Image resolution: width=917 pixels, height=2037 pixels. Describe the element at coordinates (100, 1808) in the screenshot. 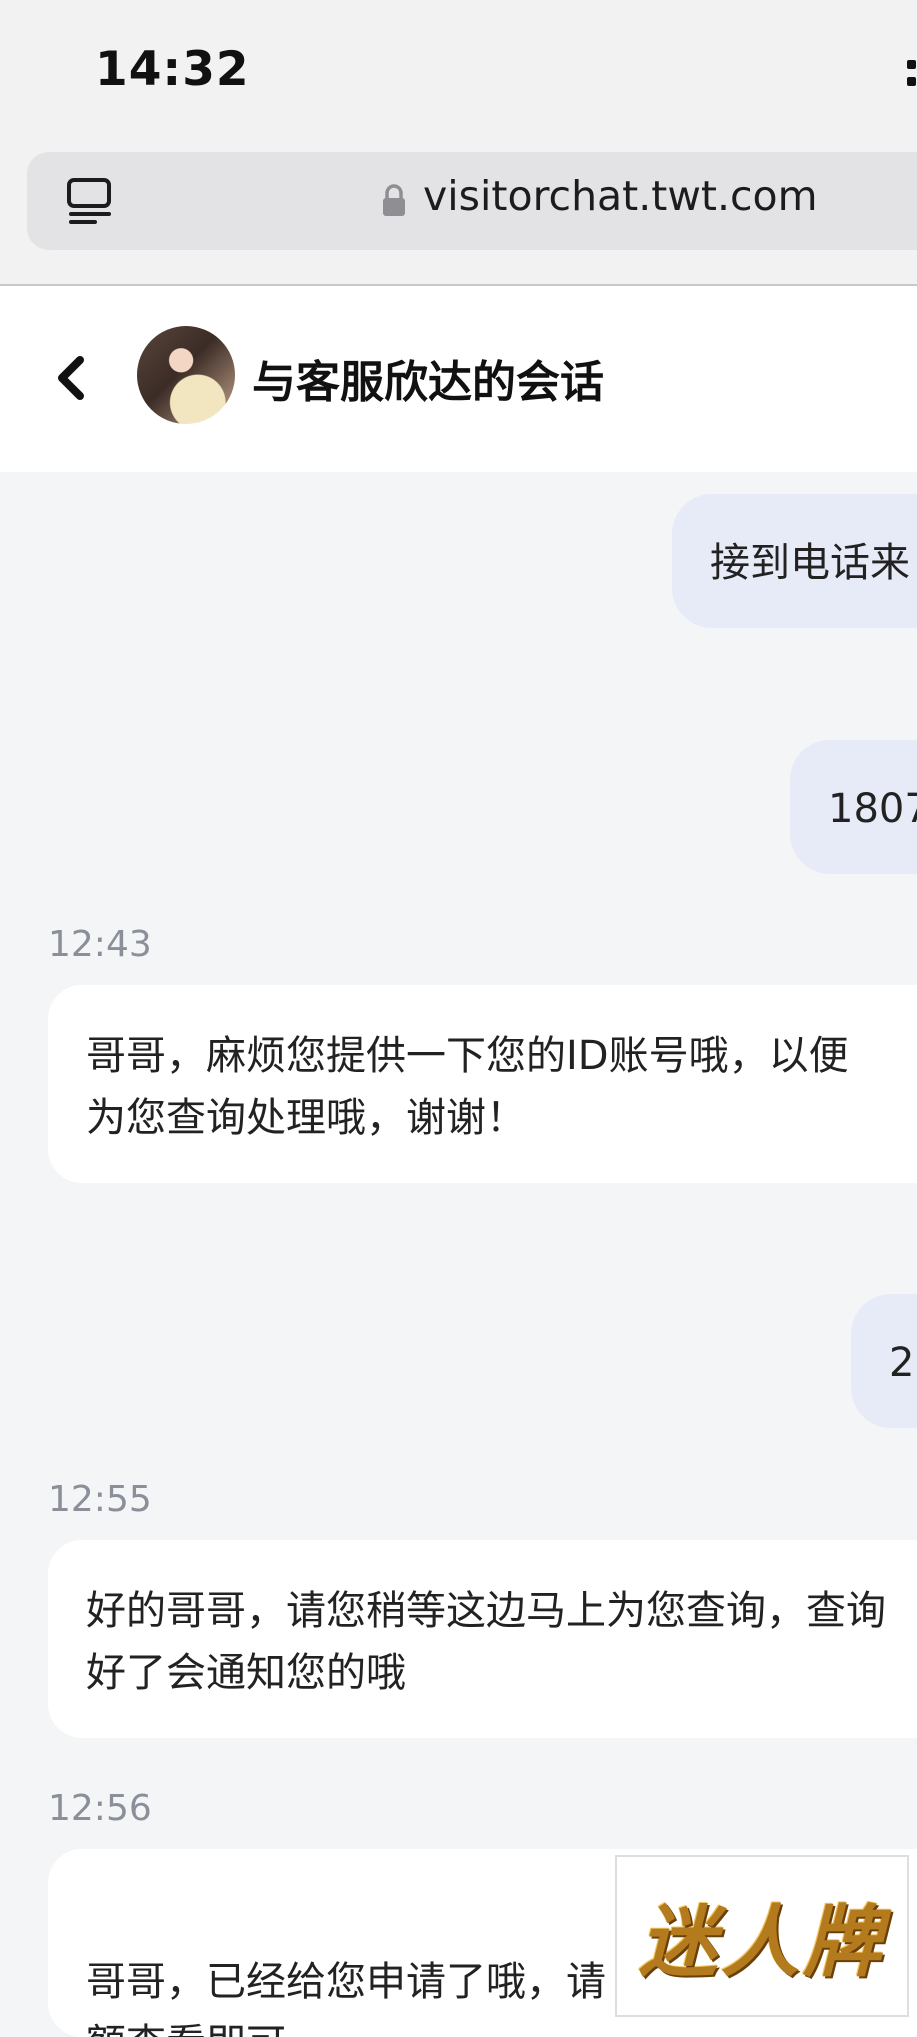

I see `message-timestamp: 12:56` at that location.